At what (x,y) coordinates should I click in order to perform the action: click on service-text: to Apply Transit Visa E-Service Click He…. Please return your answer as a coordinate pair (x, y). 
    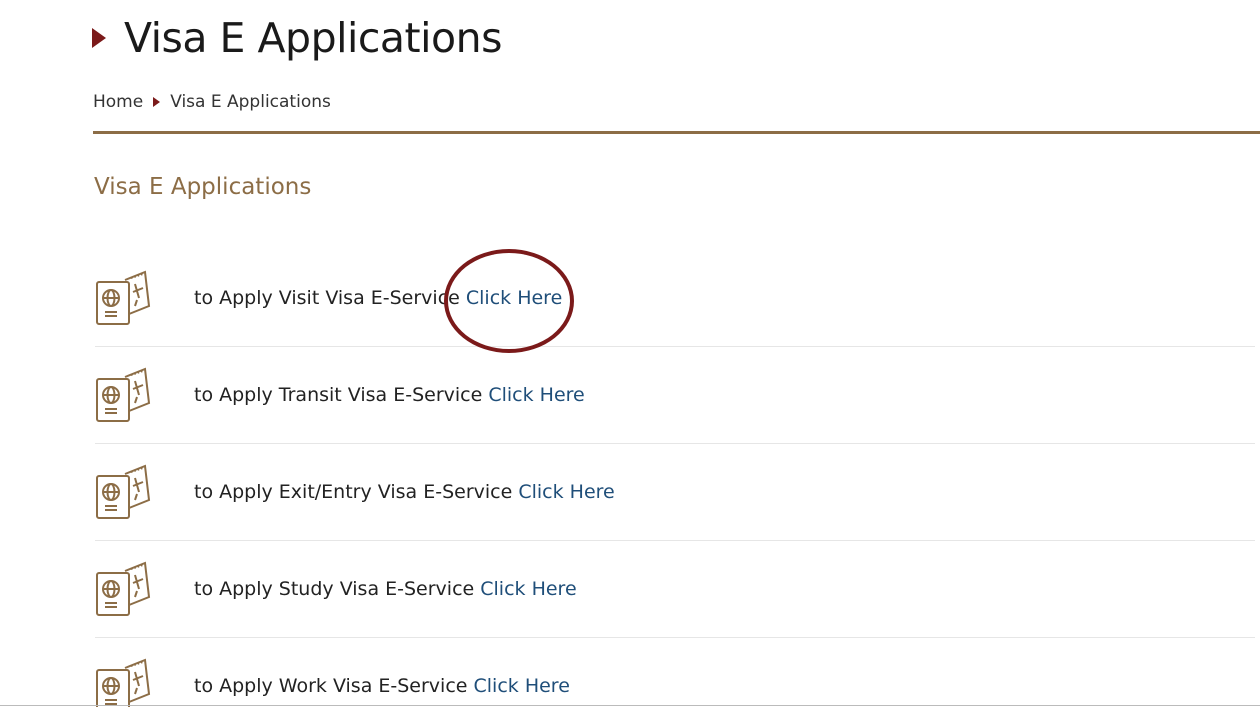
    Looking at the image, I should click on (389, 395).